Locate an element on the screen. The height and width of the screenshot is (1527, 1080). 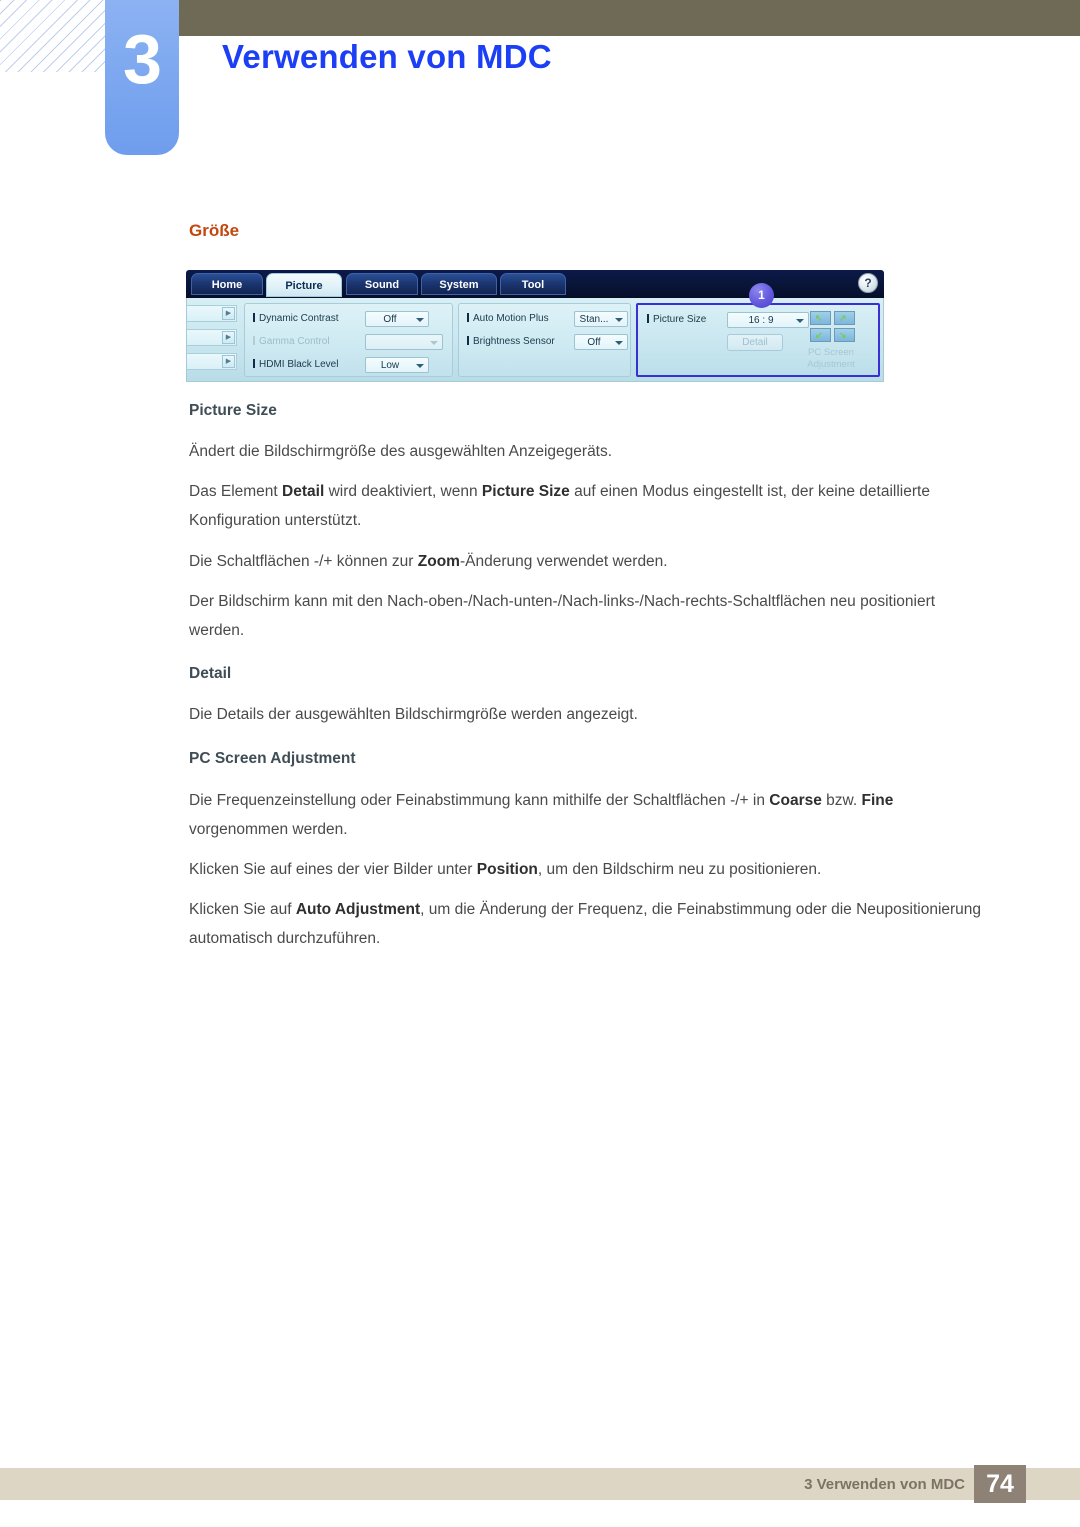
grid-cell-bottom-left: ↙ is located at coordinates (820, 335).